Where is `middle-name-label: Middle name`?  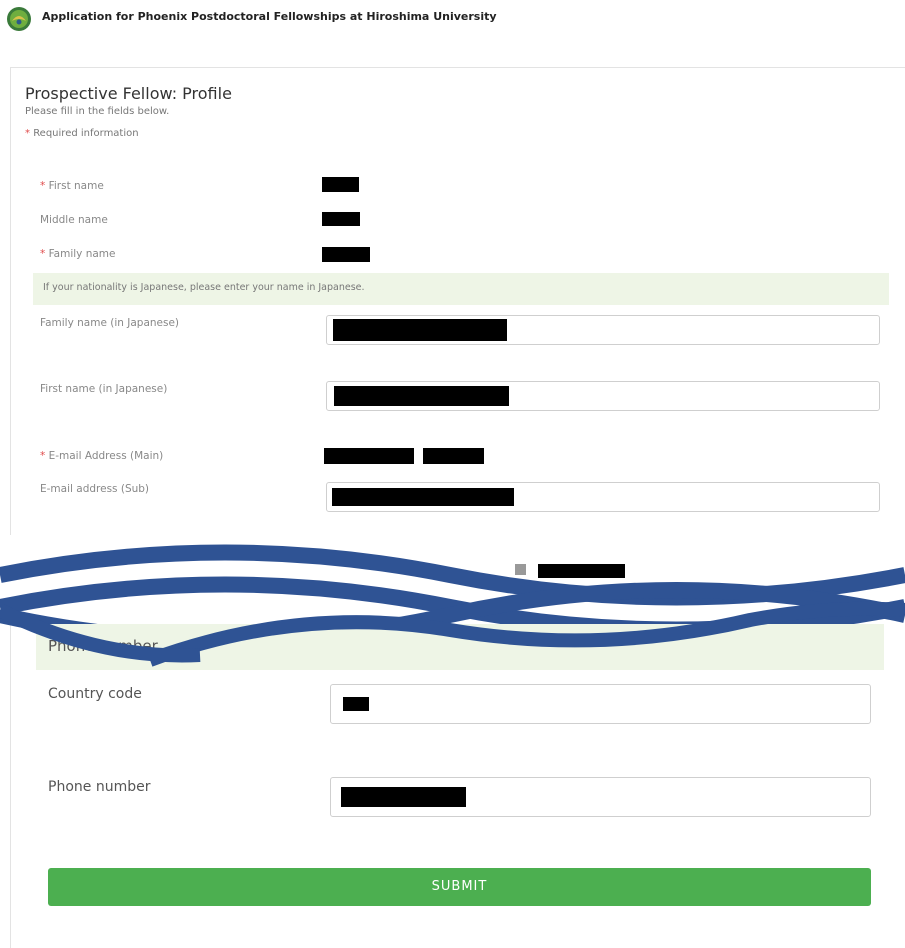 middle-name-label: Middle name is located at coordinates (74, 220).